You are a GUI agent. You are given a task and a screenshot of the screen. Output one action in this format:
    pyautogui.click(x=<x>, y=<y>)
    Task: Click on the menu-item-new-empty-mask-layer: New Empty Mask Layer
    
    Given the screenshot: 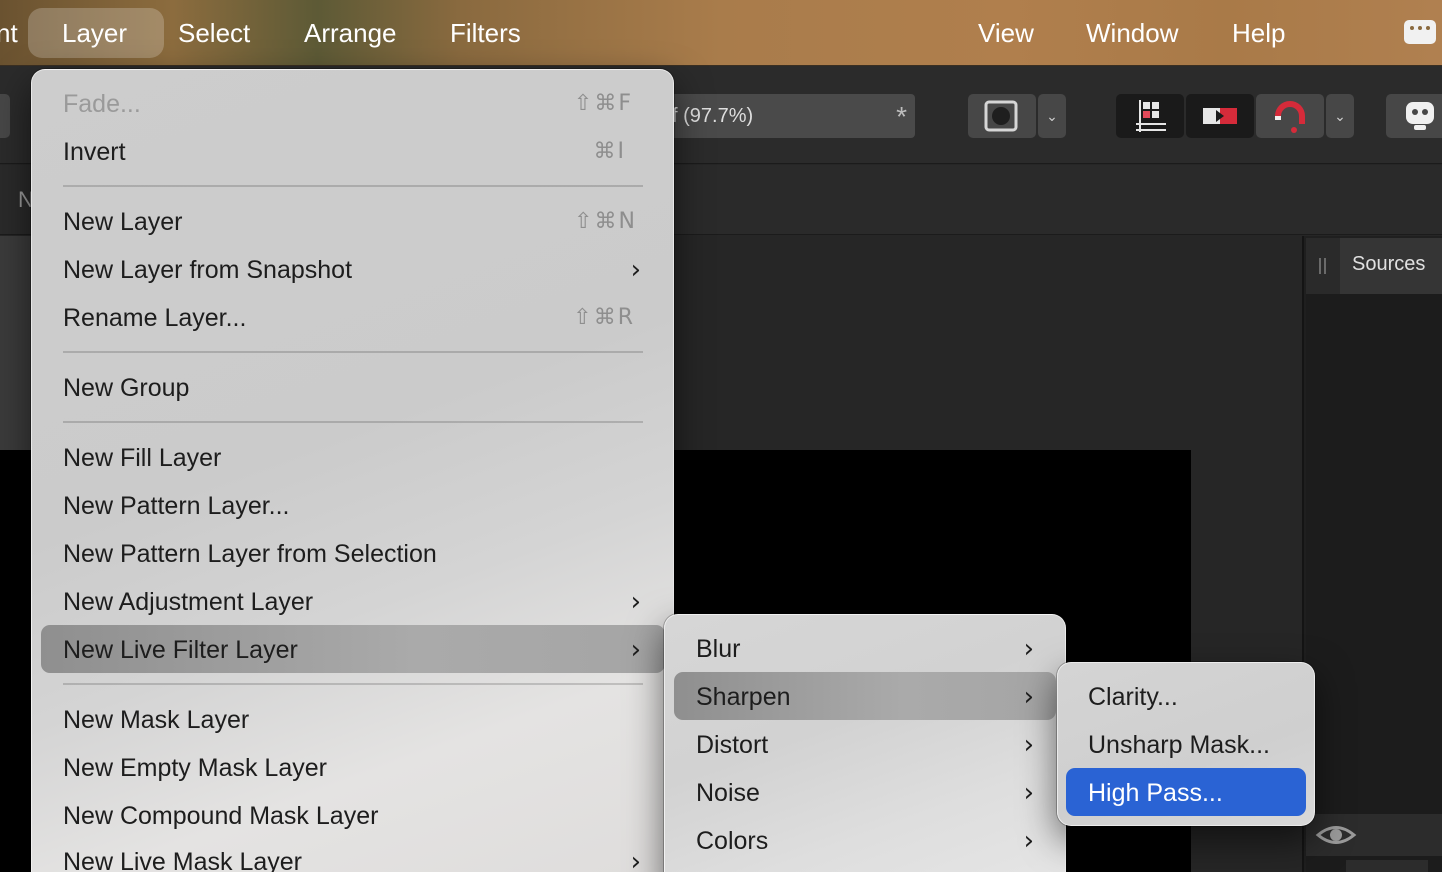 What is the action you would take?
    pyautogui.click(x=352, y=768)
    